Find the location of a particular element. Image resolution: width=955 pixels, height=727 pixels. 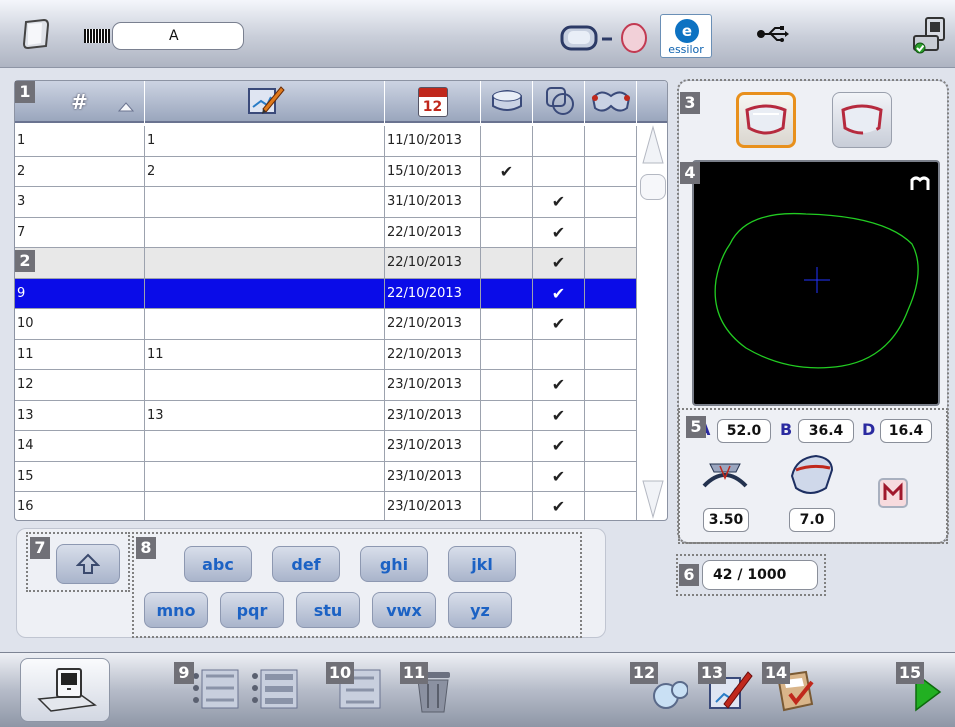

table-row: 2 2 15/10/2013 ✔ is located at coordinates (326, 171).